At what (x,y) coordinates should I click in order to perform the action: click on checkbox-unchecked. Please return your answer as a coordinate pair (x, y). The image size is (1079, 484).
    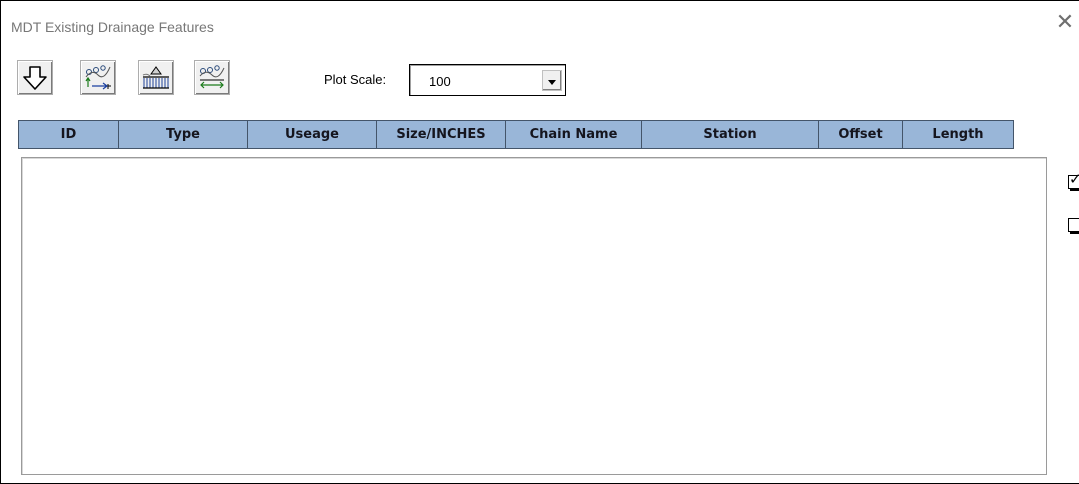
    Looking at the image, I should click on (1073, 225).